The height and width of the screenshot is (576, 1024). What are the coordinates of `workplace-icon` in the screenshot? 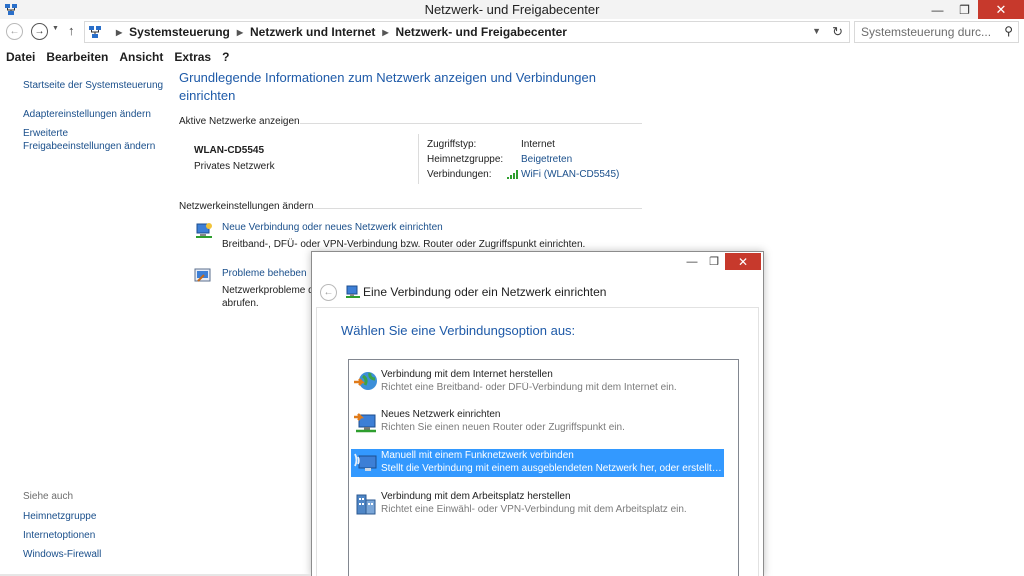 It's located at (366, 505).